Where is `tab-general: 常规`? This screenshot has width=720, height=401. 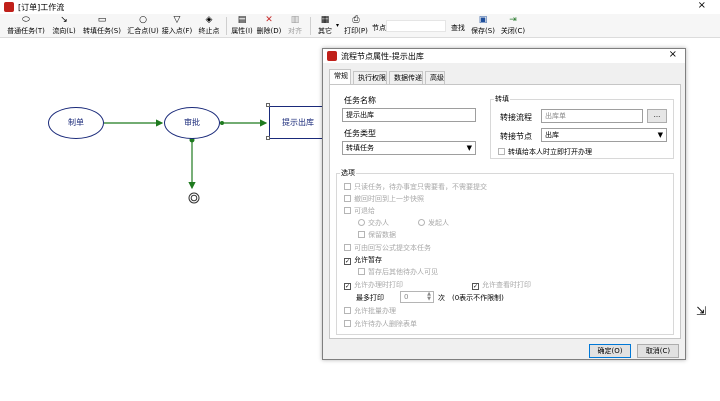 tab-general: 常规 is located at coordinates (340, 77).